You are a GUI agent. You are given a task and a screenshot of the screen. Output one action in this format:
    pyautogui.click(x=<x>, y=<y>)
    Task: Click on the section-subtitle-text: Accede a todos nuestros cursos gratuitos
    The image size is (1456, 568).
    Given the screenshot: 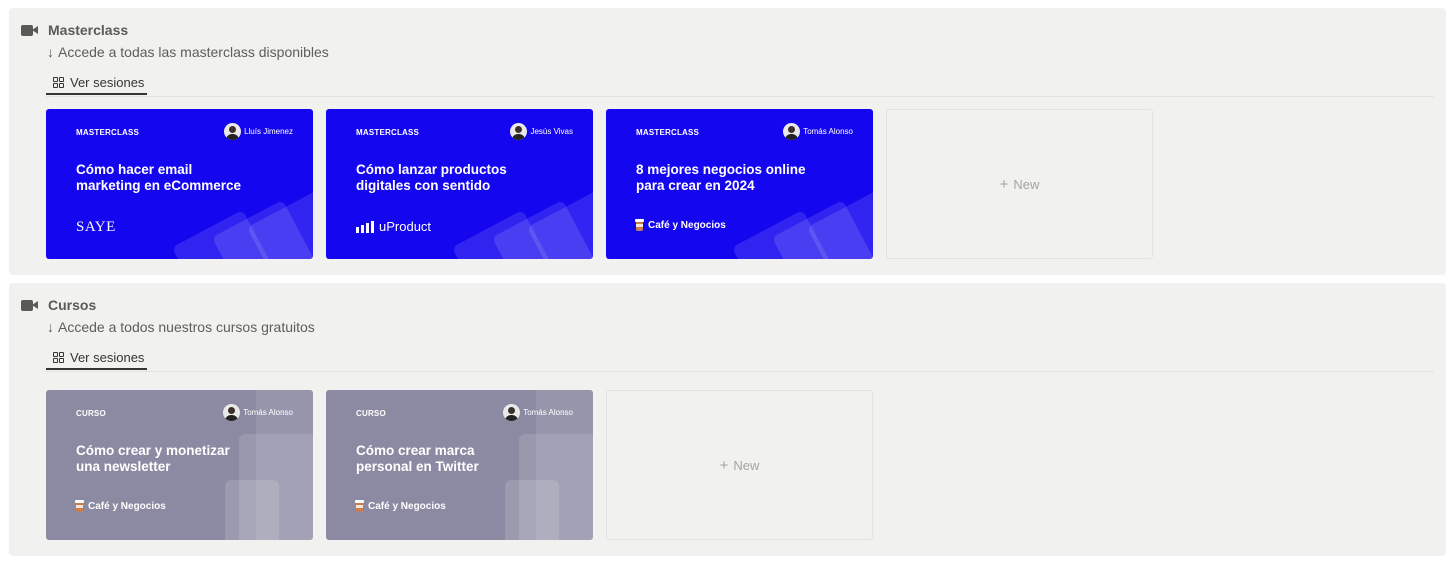 What is the action you would take?
    pyautogui.click(x=186, y=327)
    